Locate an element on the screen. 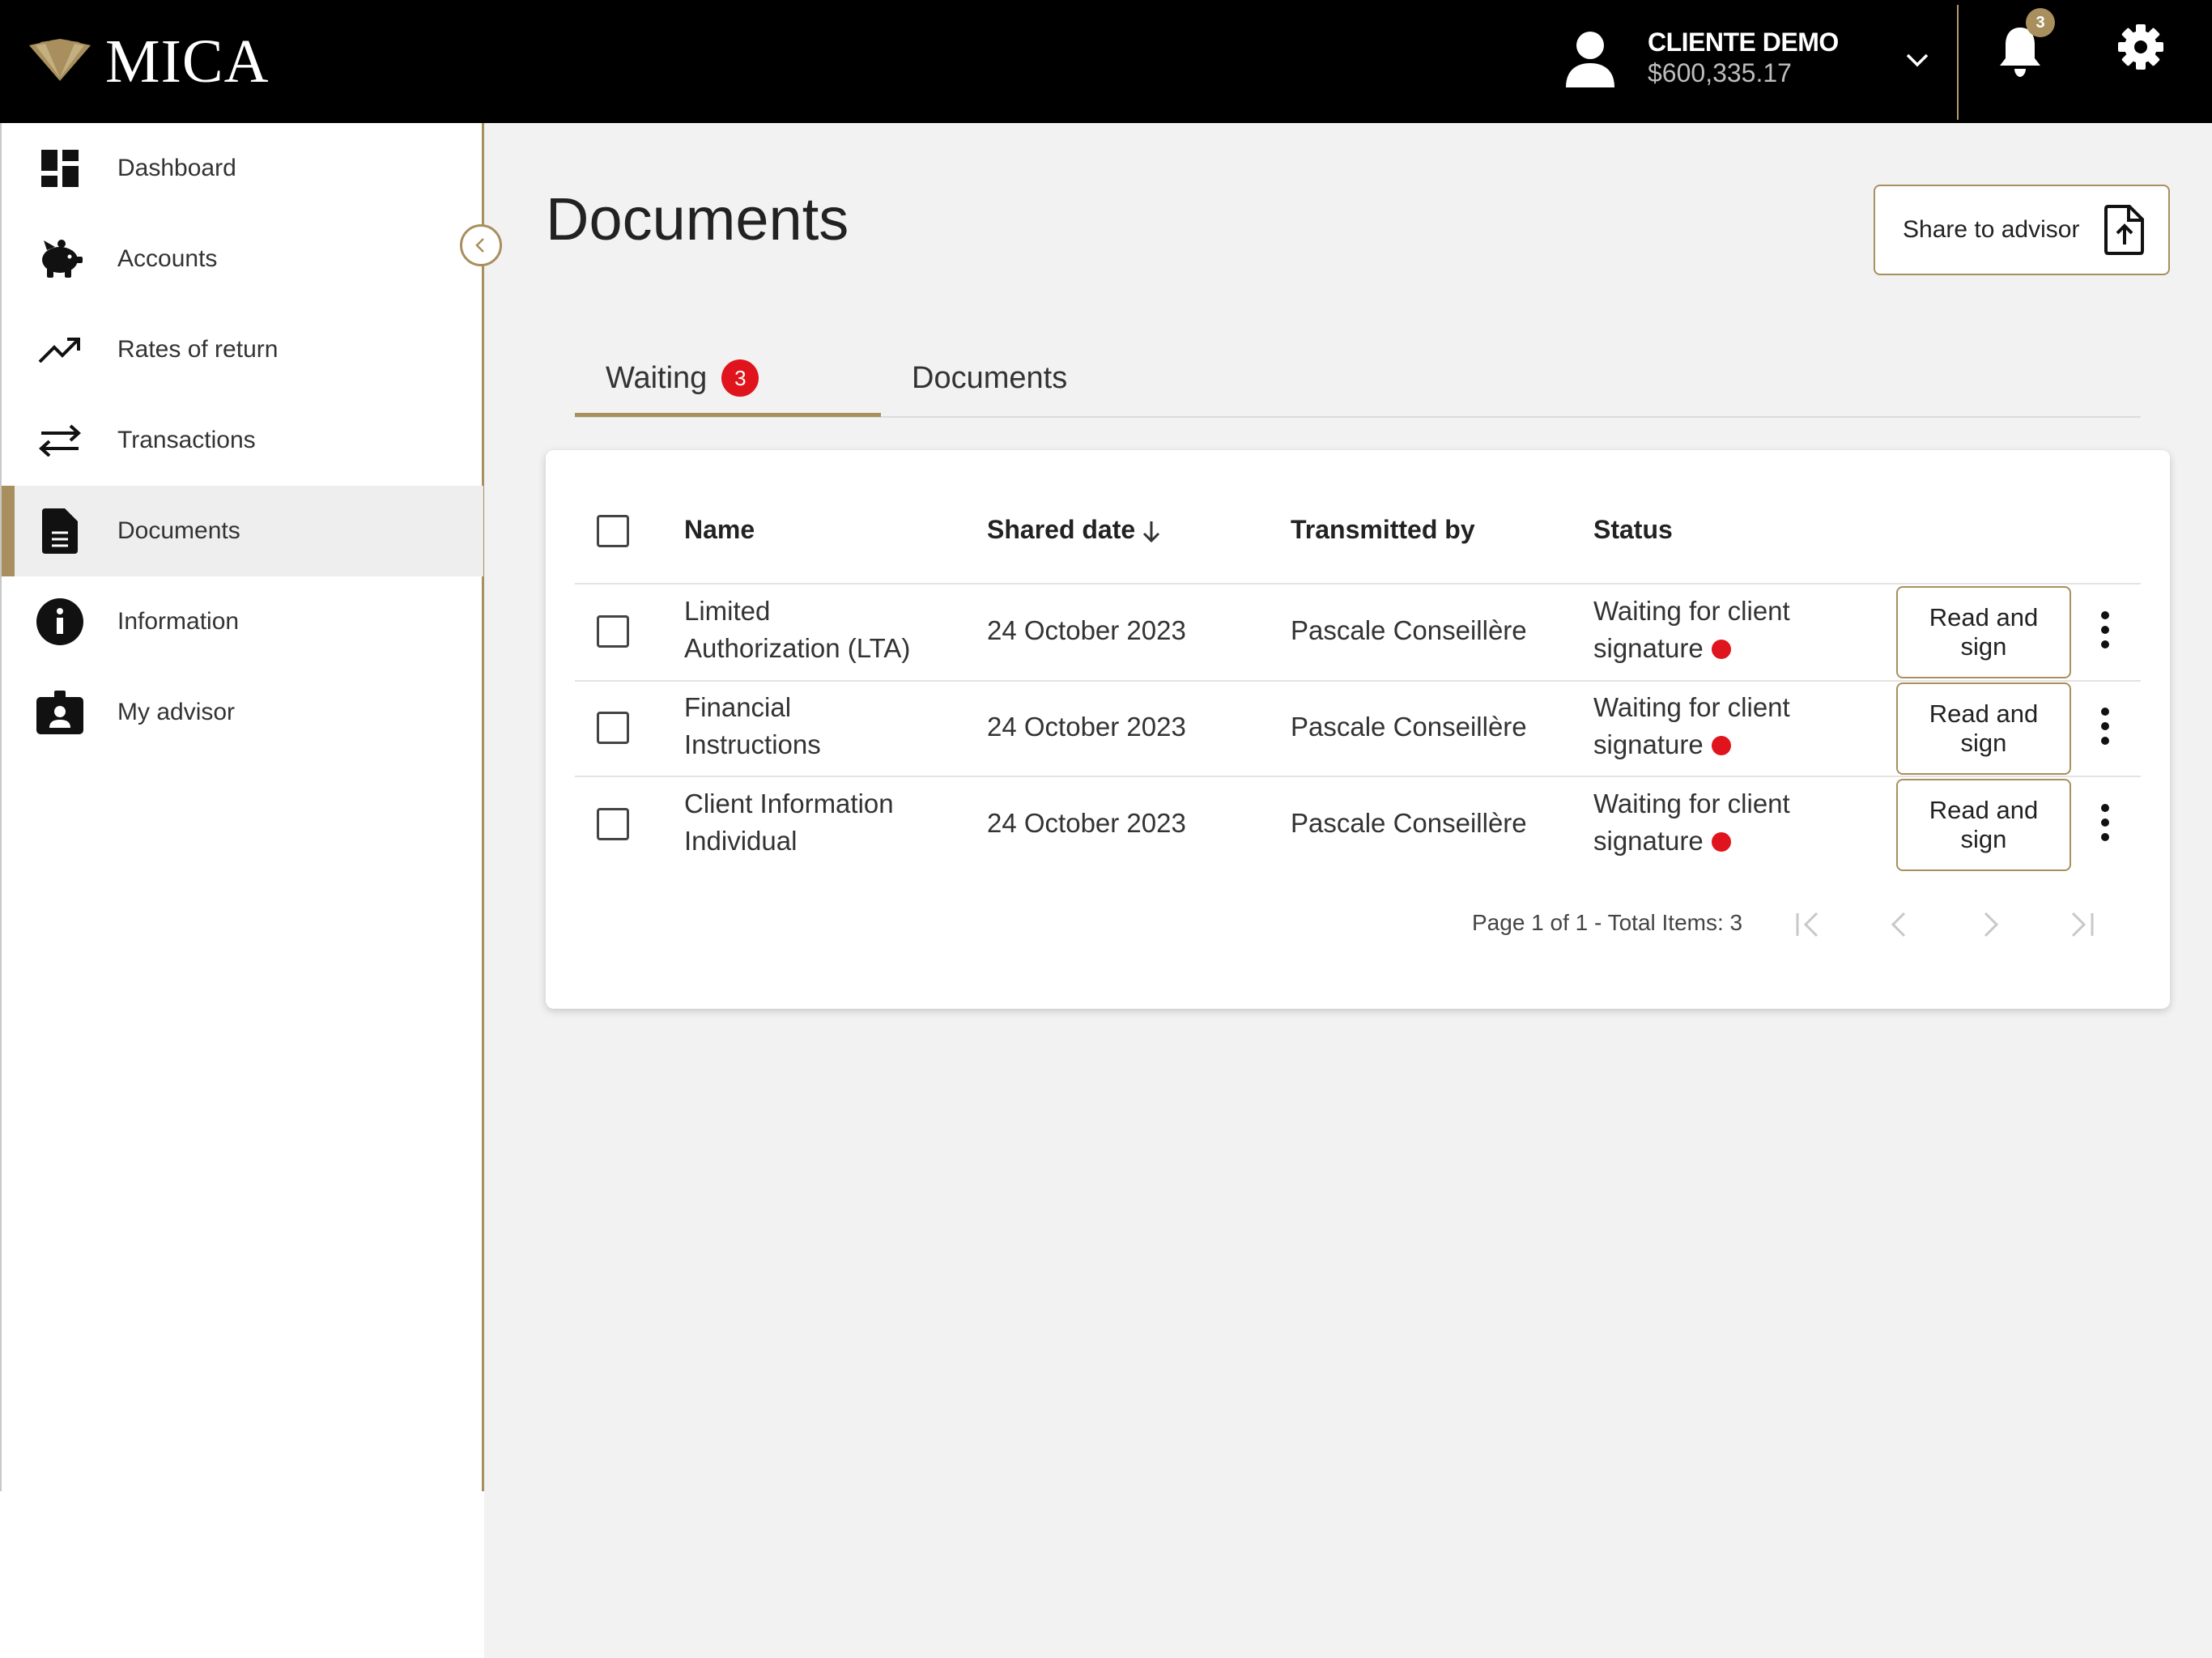 This screenshot has height=1658, width=2212. tab-label: Documents is located at coordinates (990, 377).